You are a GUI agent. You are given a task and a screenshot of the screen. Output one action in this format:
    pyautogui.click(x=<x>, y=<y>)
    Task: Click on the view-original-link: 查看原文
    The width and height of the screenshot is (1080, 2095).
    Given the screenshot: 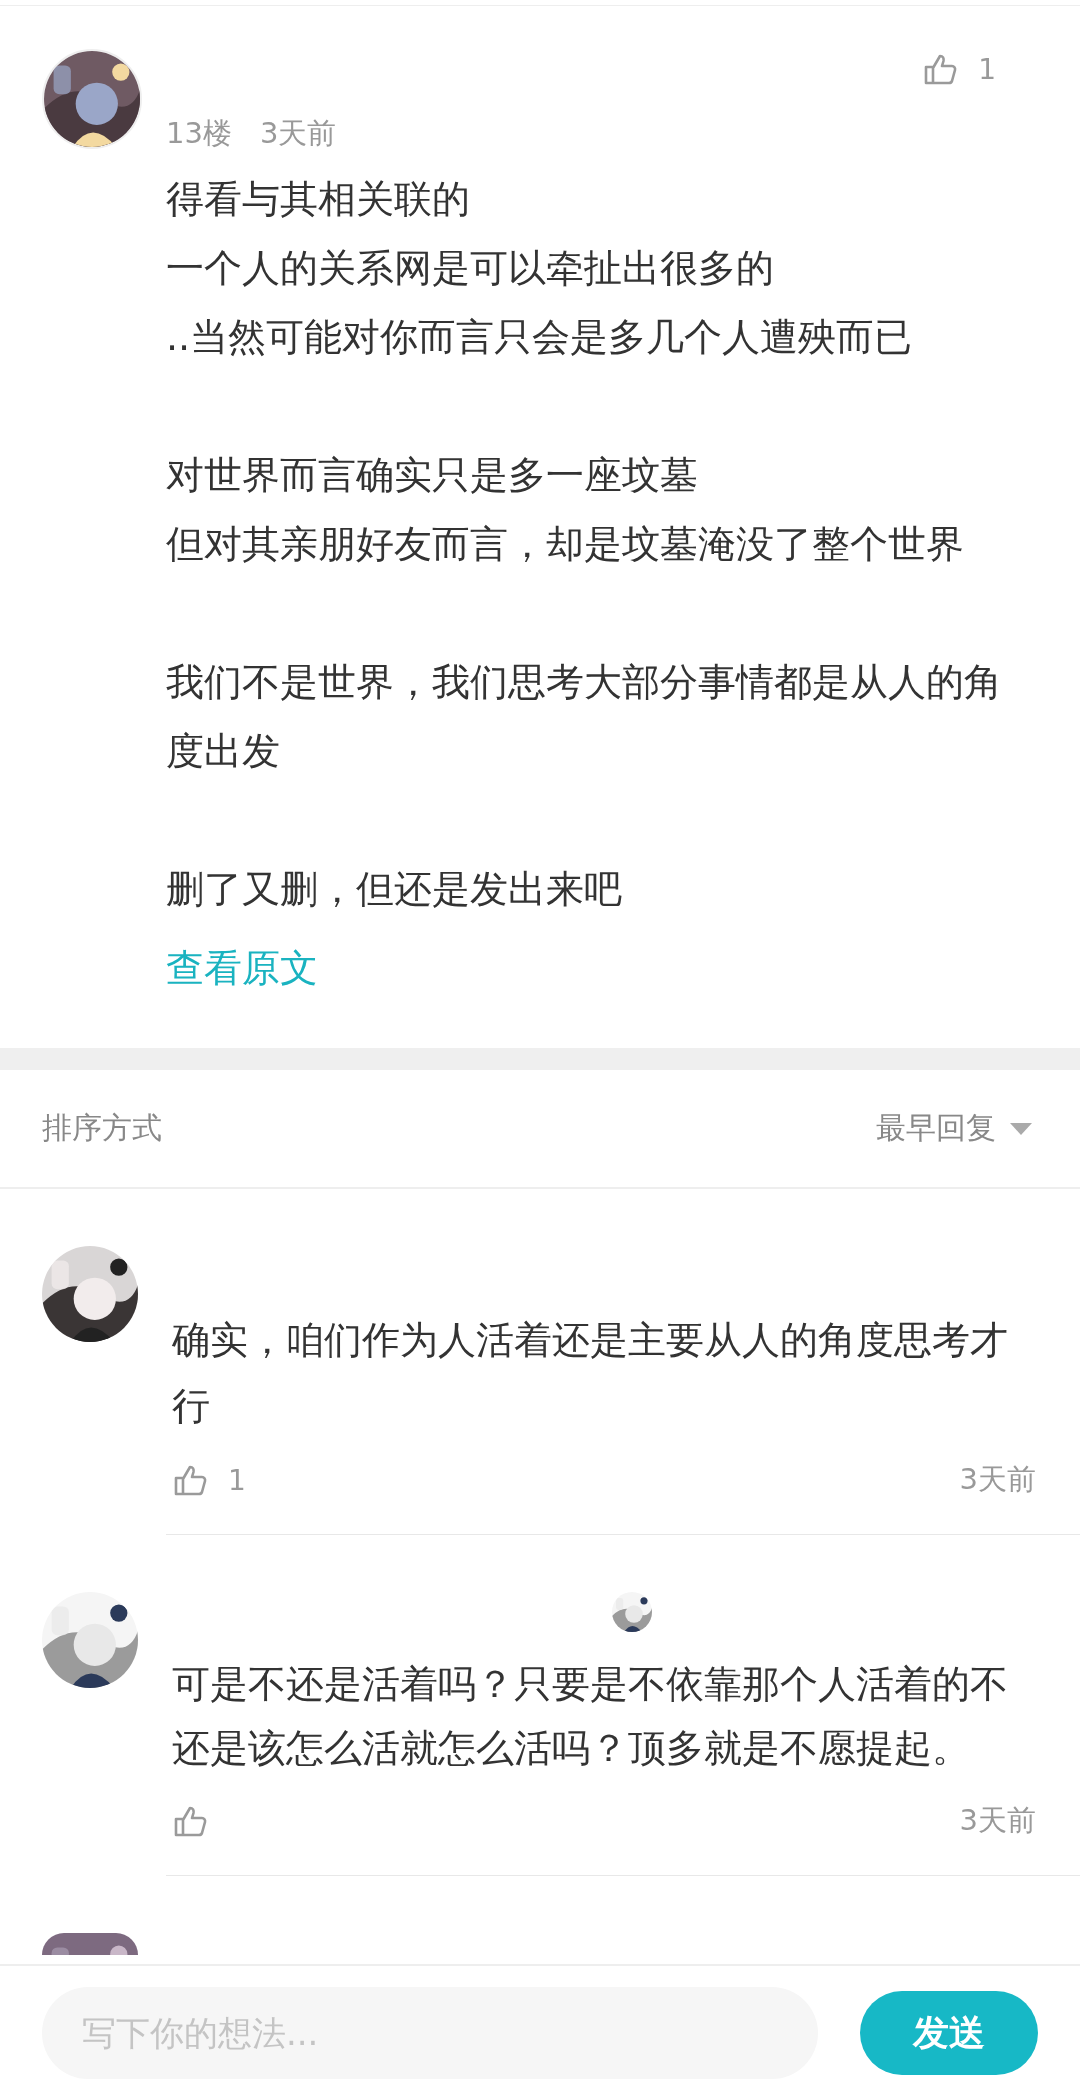 What is the action you would take?
    pyautogui.click(x=242, y=968)
    